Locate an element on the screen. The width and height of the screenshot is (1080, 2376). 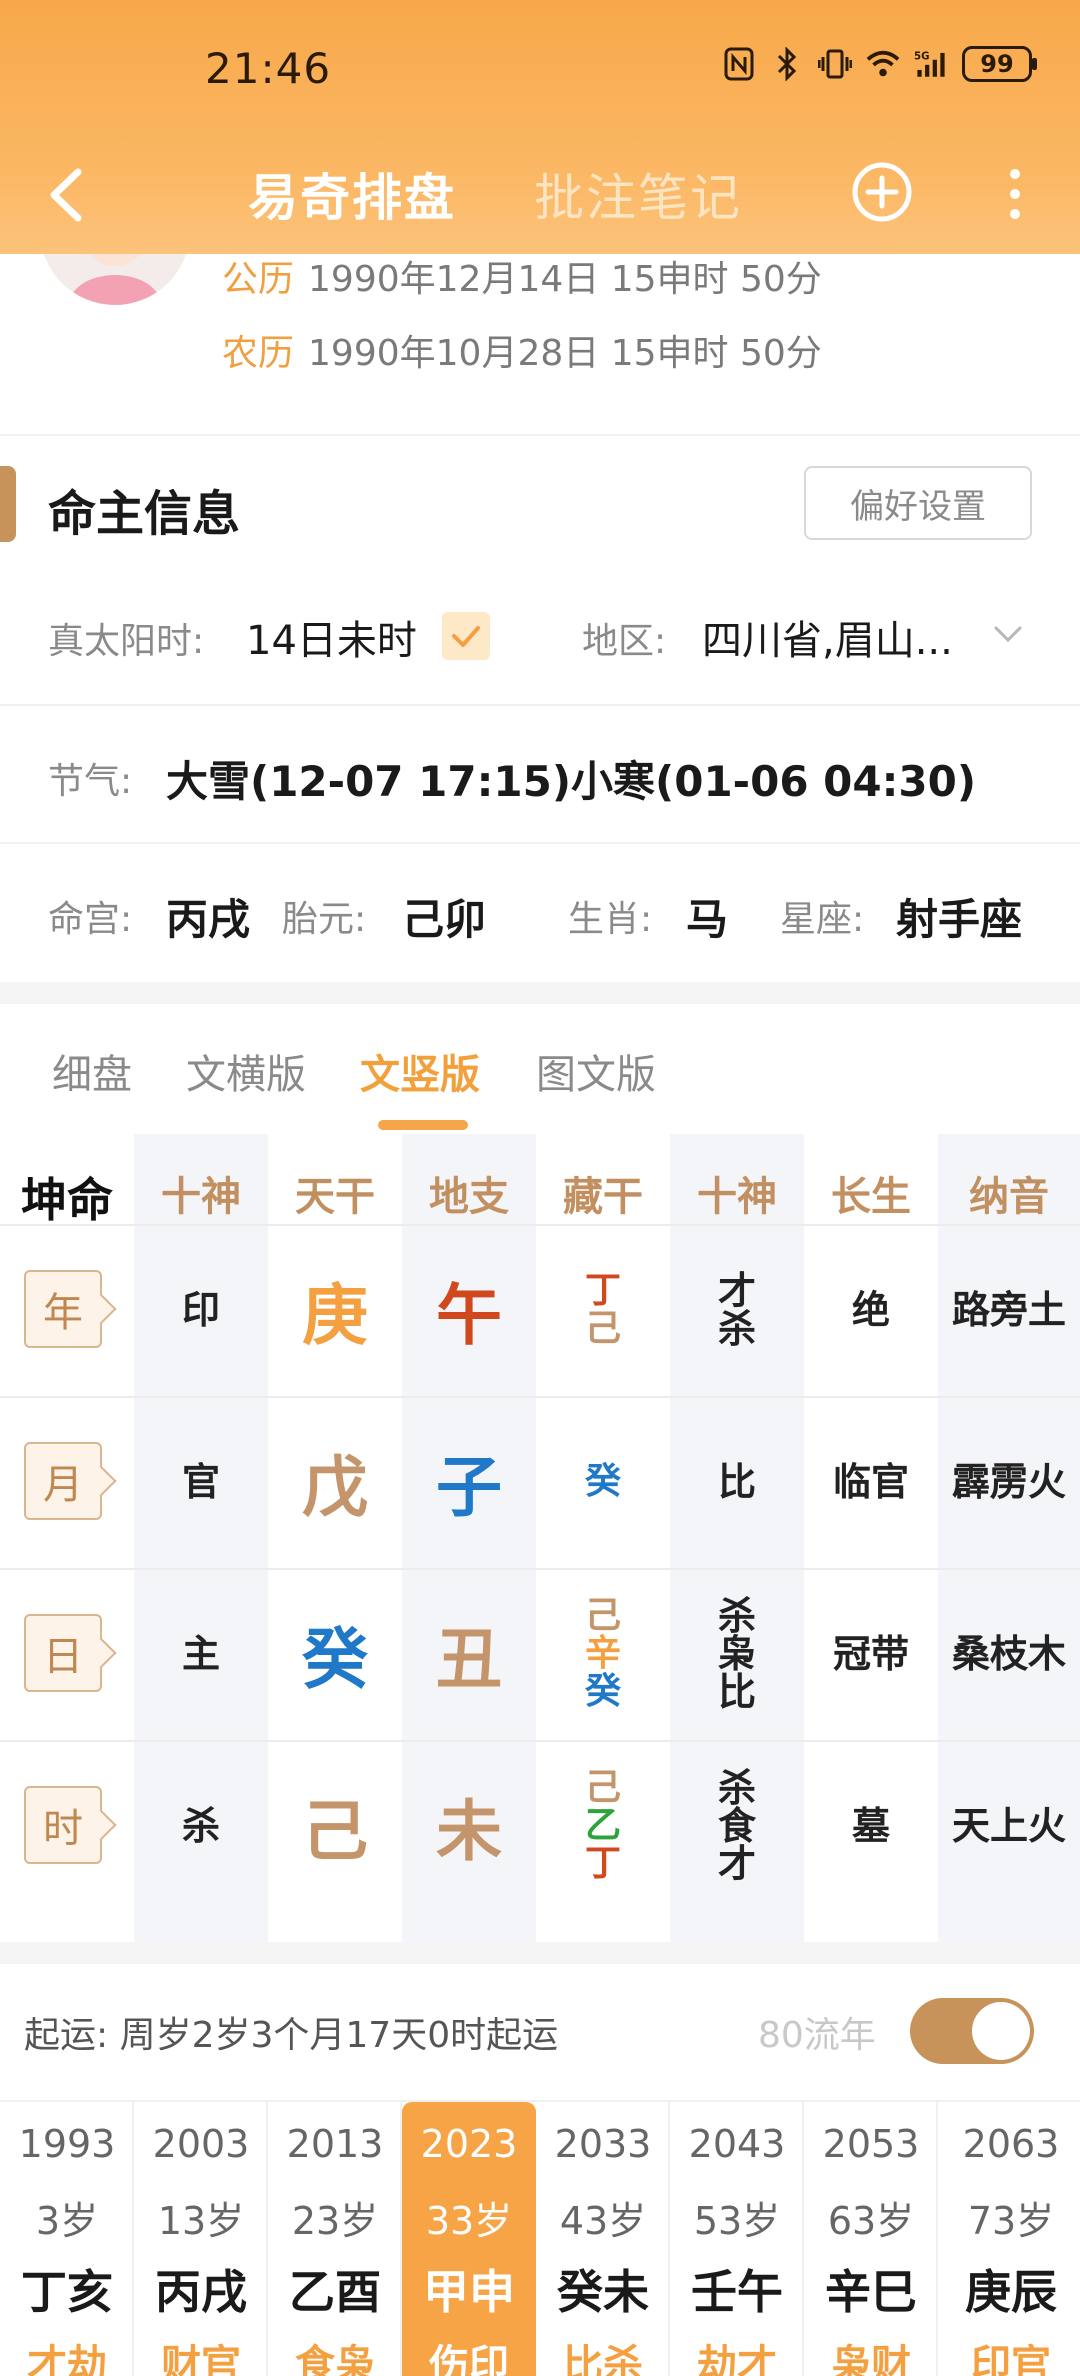
hidden-stem: 己 is located at coordinates (602, 1616).